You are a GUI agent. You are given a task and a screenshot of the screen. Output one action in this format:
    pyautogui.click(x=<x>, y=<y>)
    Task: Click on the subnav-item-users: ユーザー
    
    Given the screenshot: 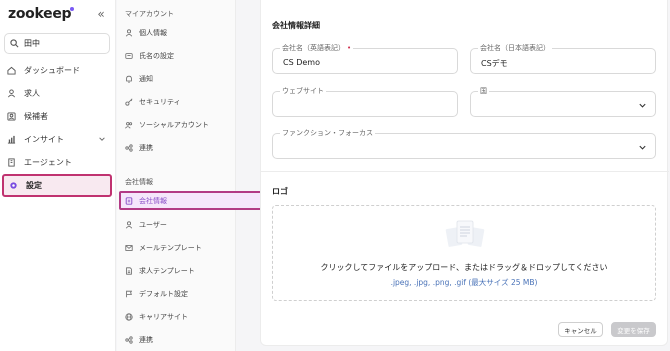 What is the action you would take?
    pyautogui.click(x=177, y=224)
    